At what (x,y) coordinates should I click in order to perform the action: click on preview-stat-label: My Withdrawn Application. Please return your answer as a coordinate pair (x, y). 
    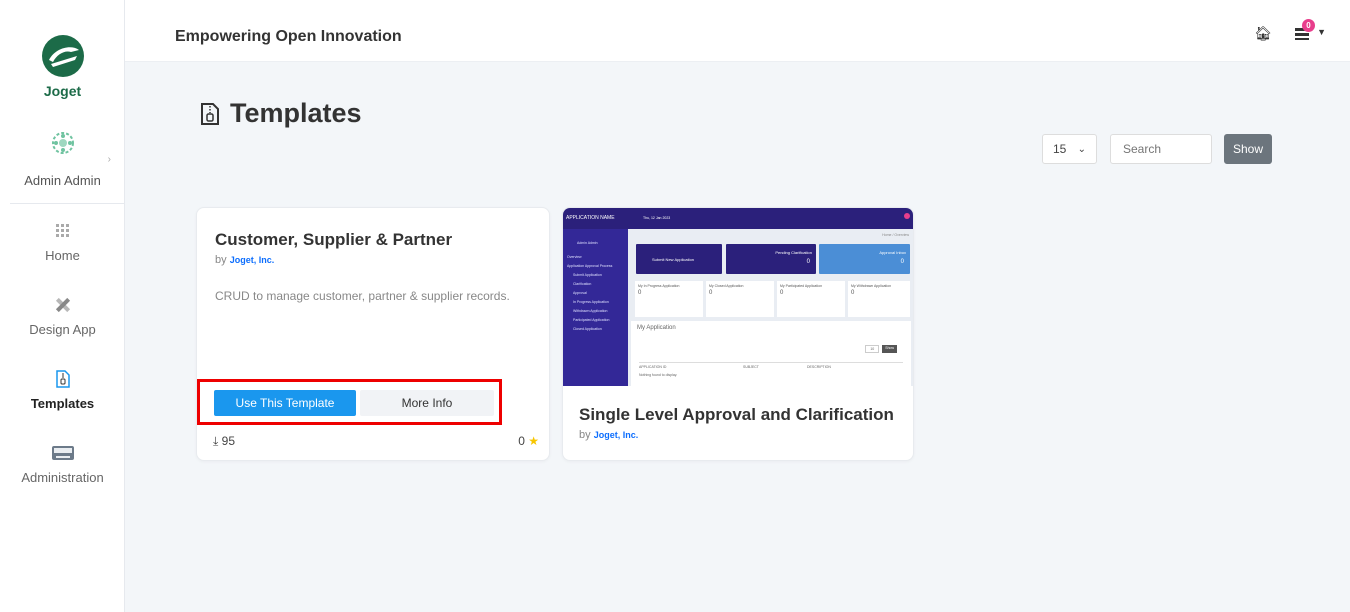
    Looking at the image, I should click on (871, 286).